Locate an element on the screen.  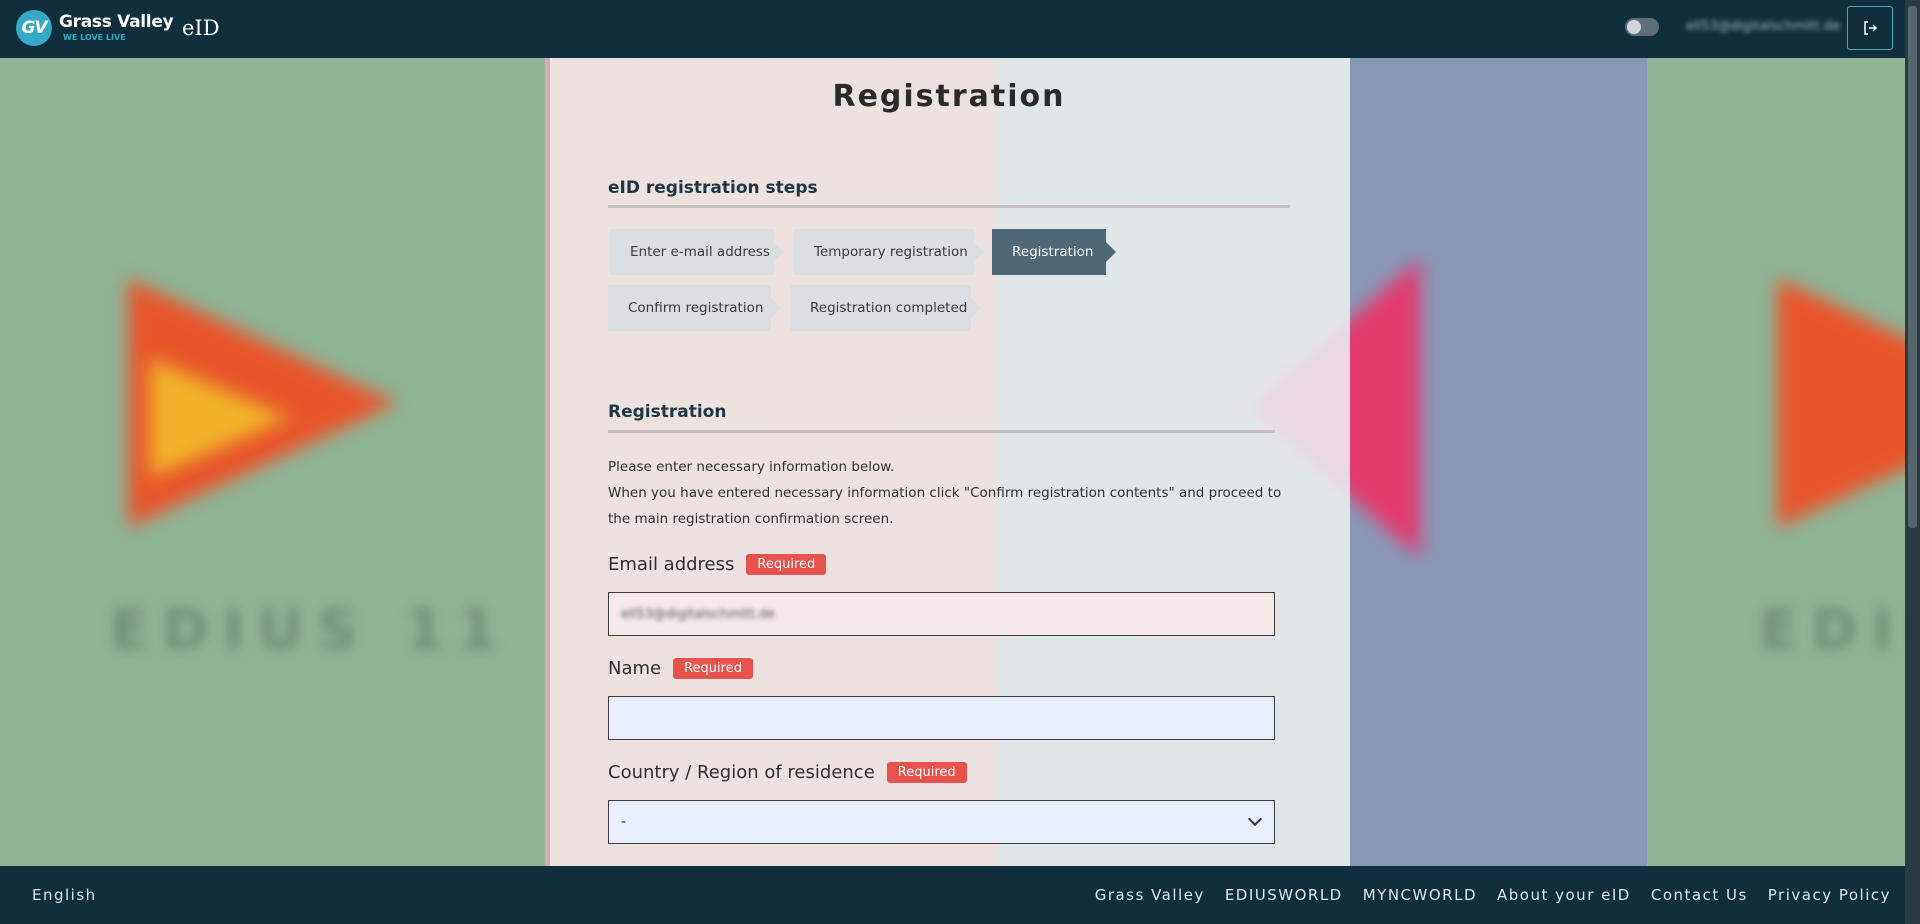
grass-valley-logo: GV Grass Valley WE LOVE LIVE is located at coordinates (95, 28).